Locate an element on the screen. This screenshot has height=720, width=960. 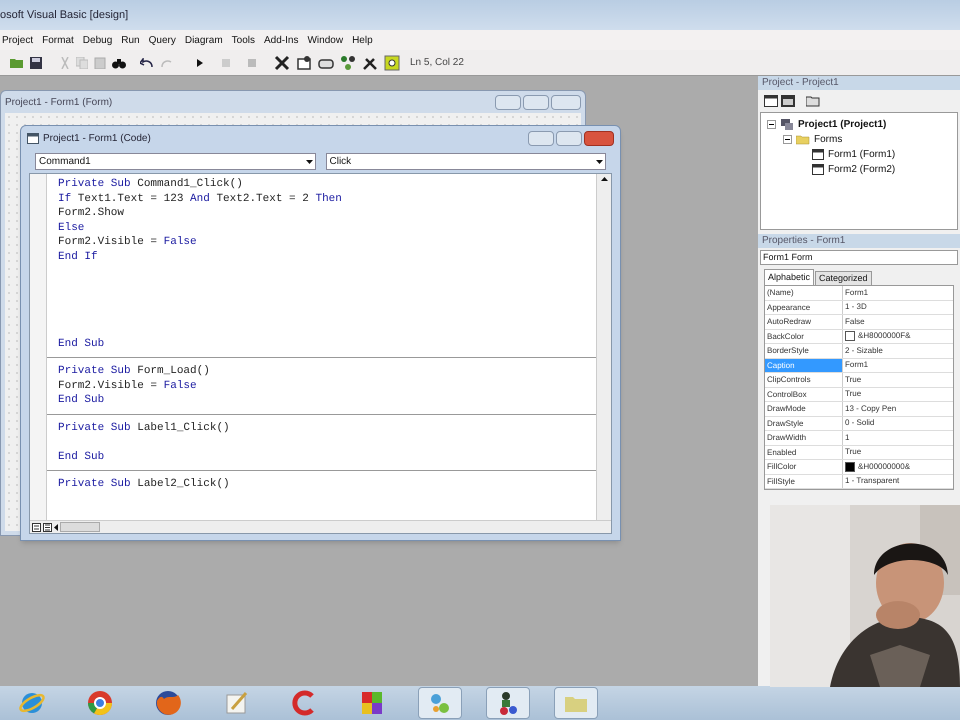
property-value: 2 - Sizable is located at coordinates (864, 350).